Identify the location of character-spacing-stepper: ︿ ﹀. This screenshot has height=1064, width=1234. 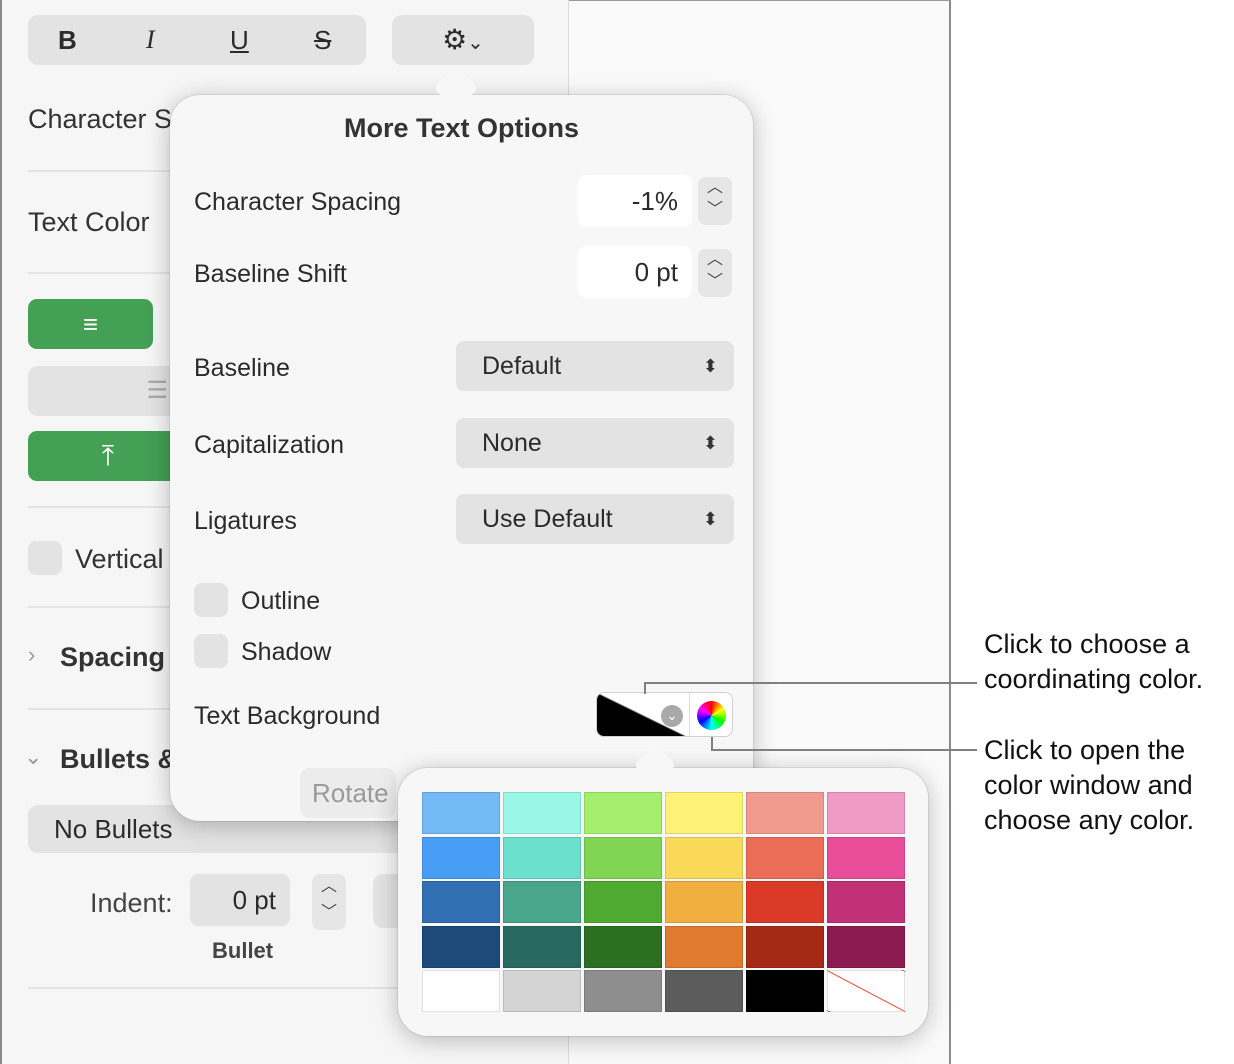
(715, 201).